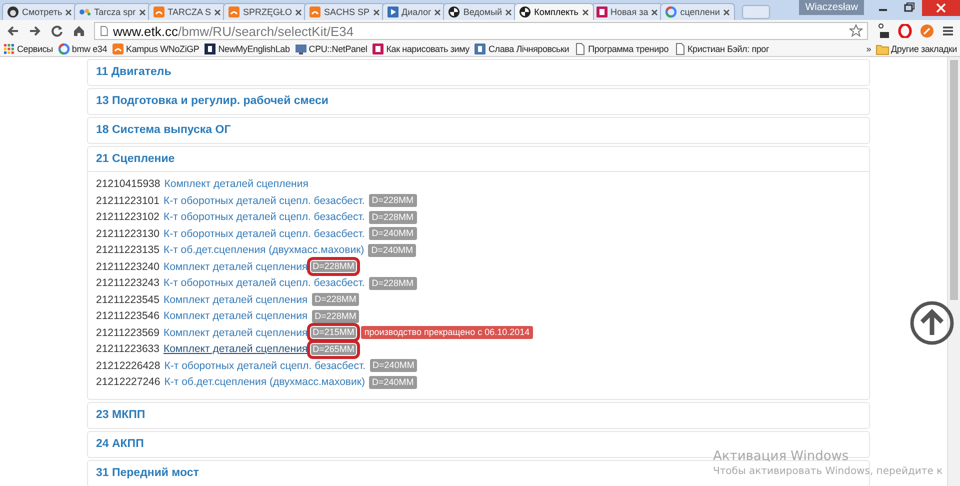 Image resolution: width=960 pixels, height=486 pixels. What do you see at coordinates (28, 49) in the screenshot?
I see `bookmark: Сервисы` at bounding box center [28, 49].